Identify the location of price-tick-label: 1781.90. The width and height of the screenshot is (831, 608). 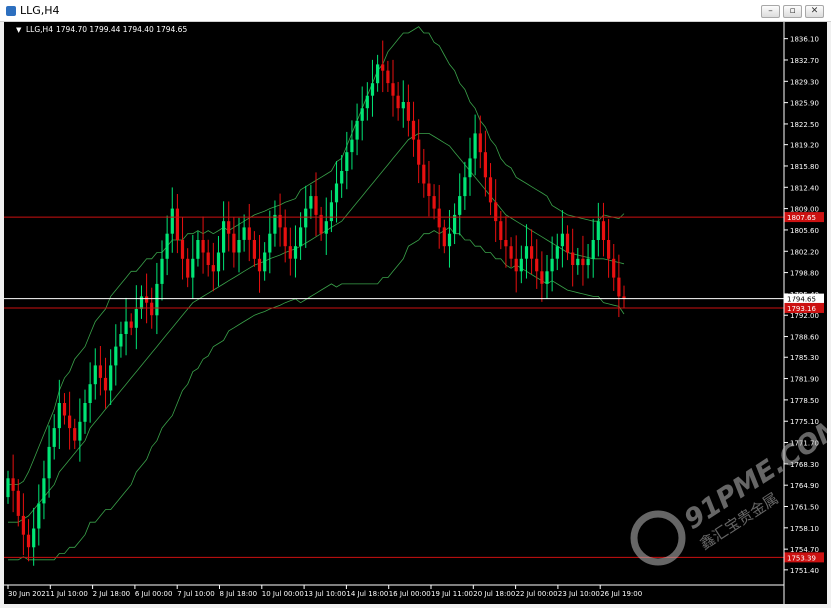
(804, 380).